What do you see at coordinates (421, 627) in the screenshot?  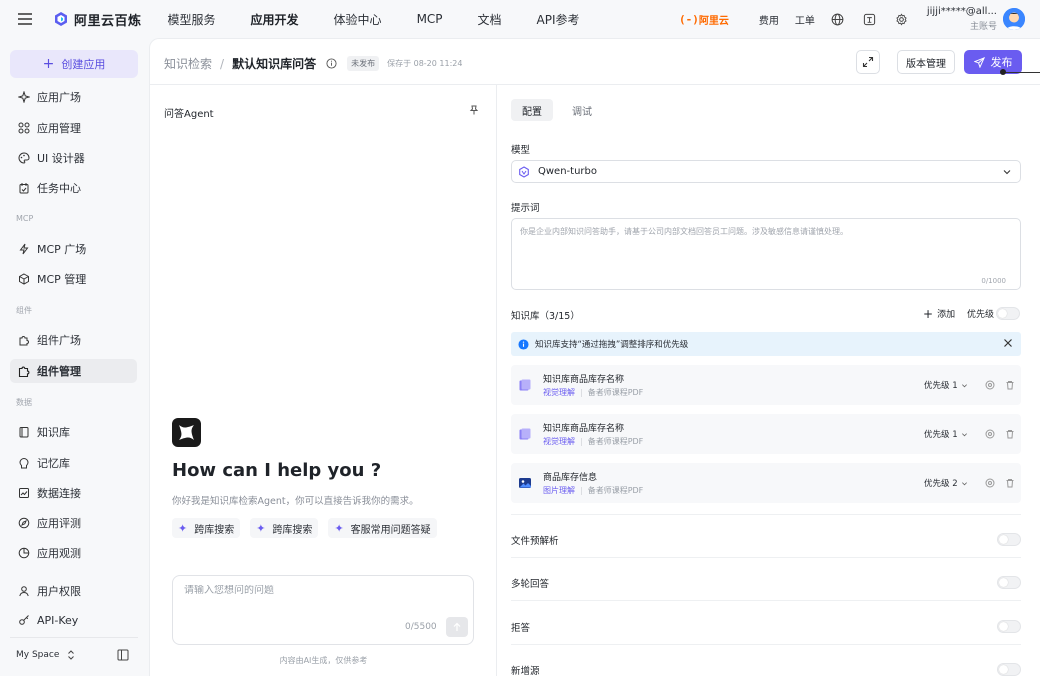 I see `chat-char-count: 0/5500` at bounding box center [421, 627].